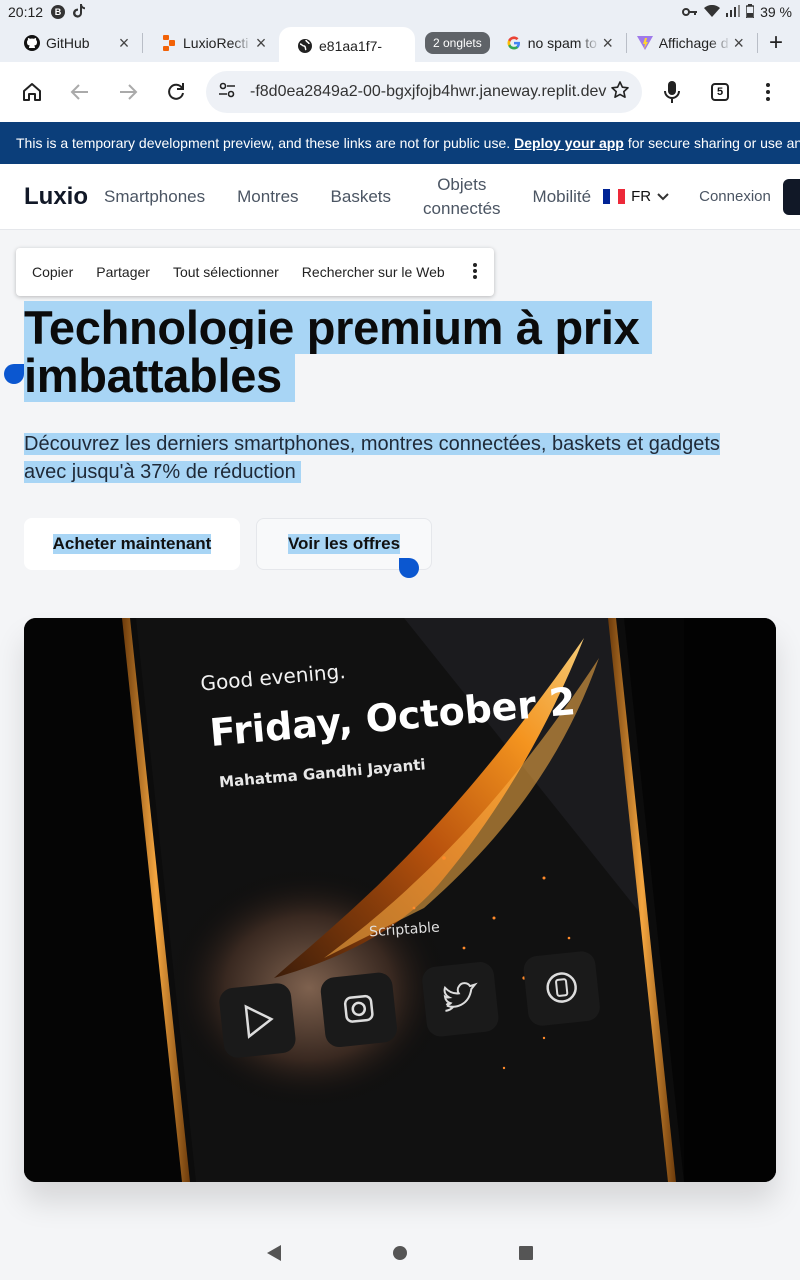 The image size is (800, 1280). I want to click on back-button, so click(80, 92).